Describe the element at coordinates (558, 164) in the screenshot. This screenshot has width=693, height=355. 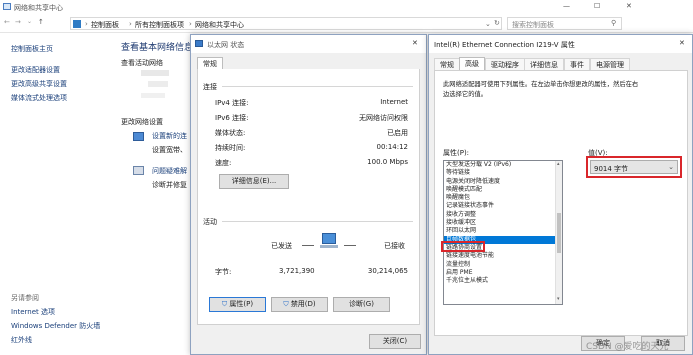
I see `chevron-up-icon: ▴` at that location.